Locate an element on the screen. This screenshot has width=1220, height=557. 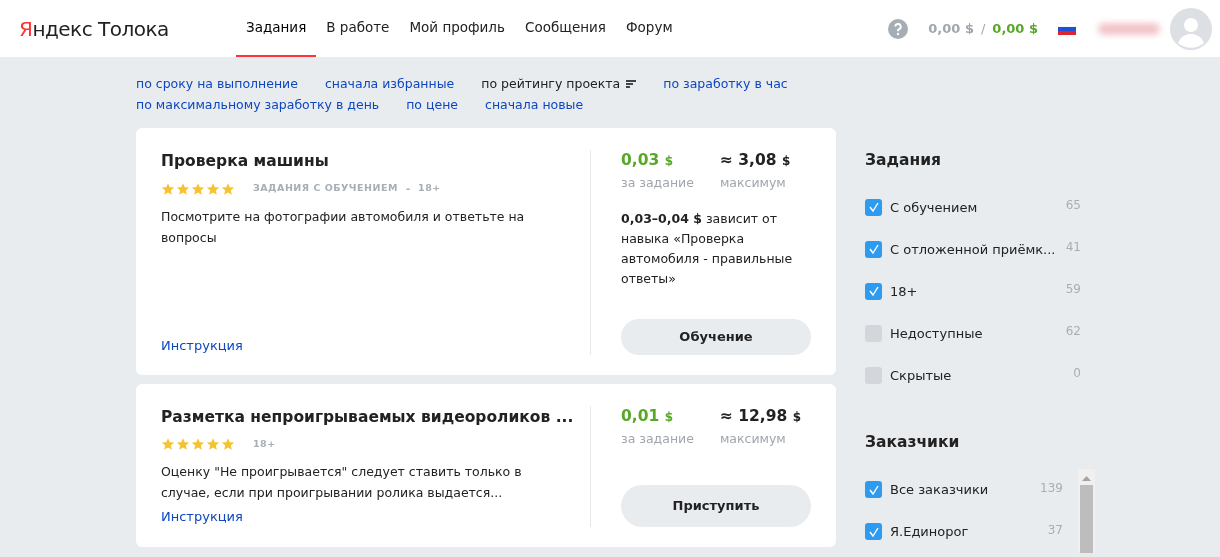
nav-tab: Мой профиль is located at coordinates (457, 28).